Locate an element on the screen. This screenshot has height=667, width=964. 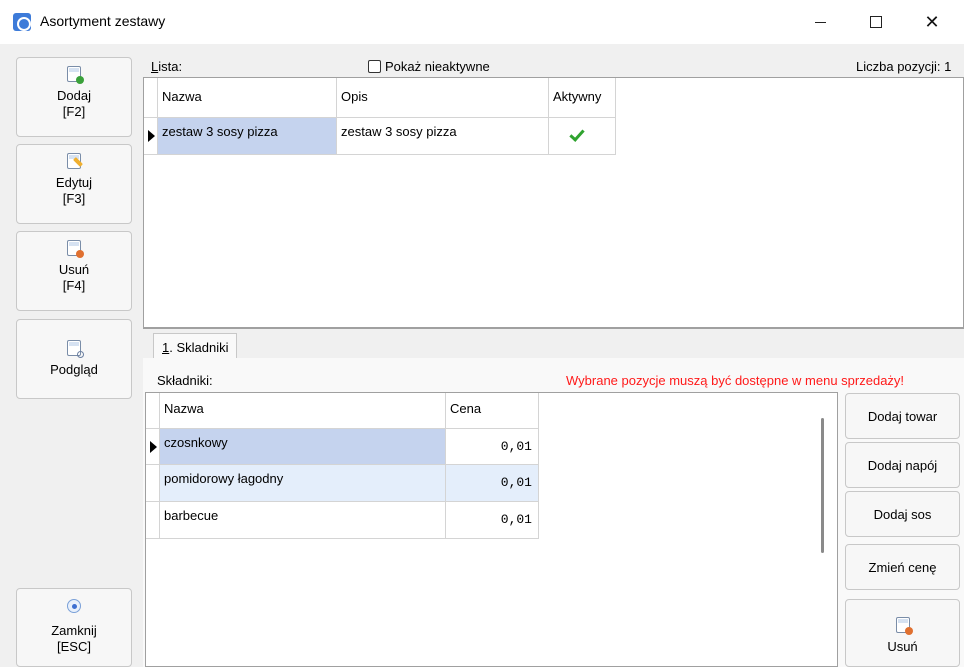
minimize-icon is located at coordinates (820, 22).